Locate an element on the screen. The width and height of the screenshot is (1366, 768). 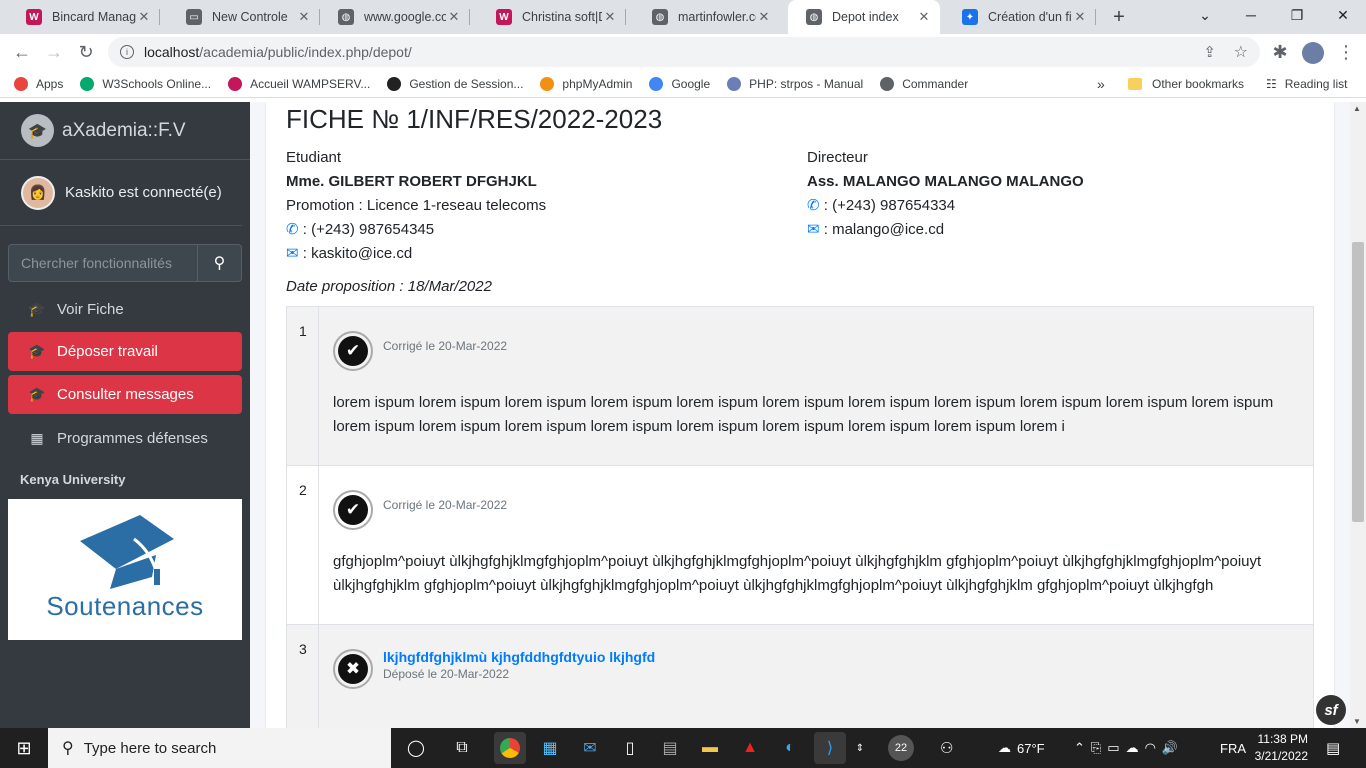
other-bookmarks: Other bookmarks is located at coordinates (1186, 84).